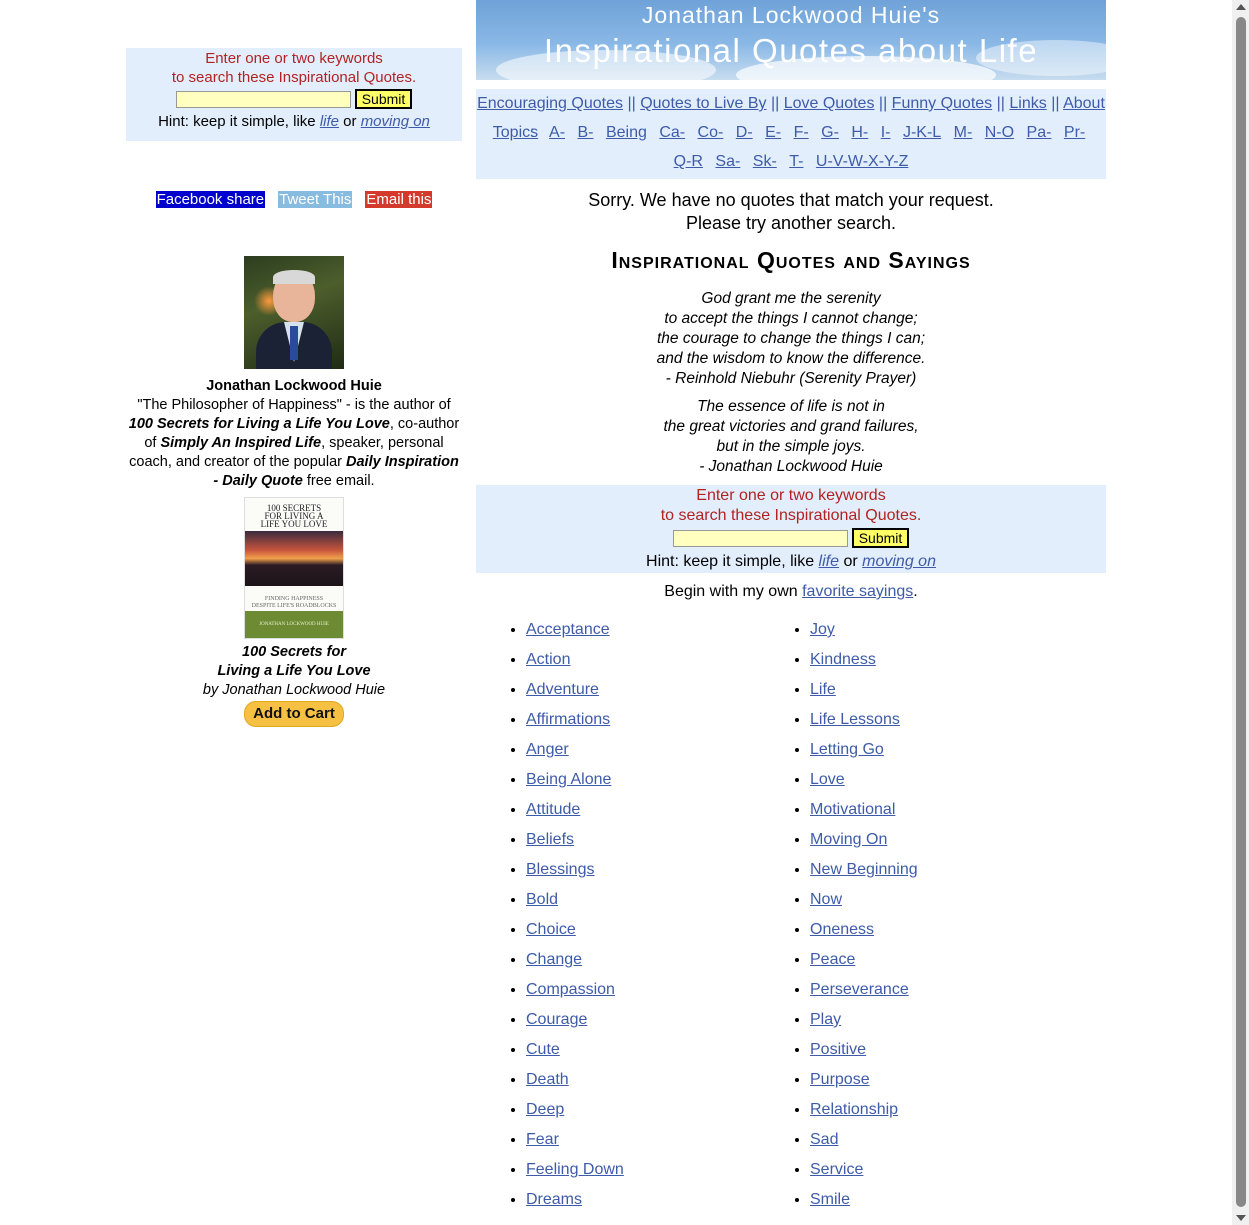 The width and height of the screenshot is (1249, 1225). What do you see at coordinates (827, 779) in the screenshot?
I see `topic-link: Love` at bounding box center [827, 779].